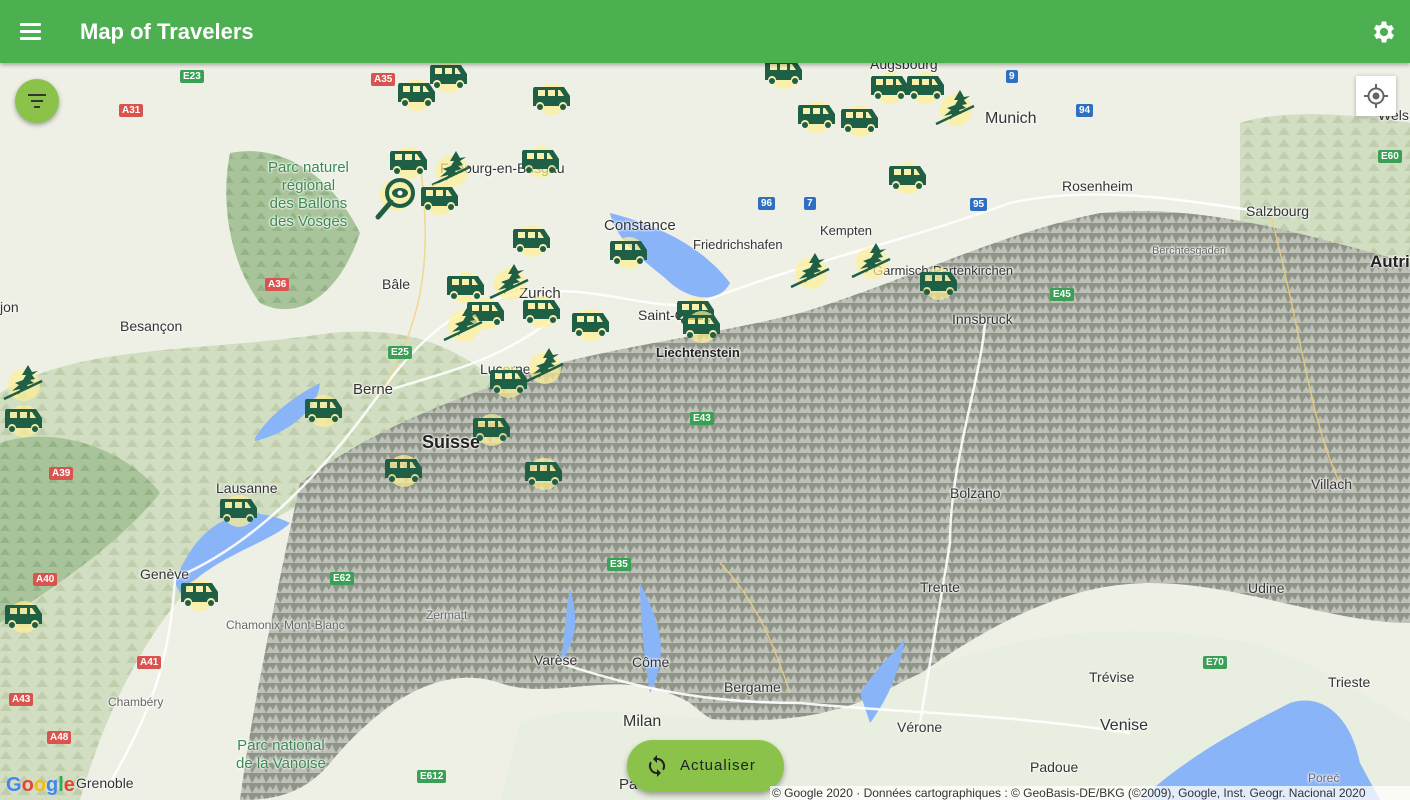  Describe the element at coordinates (718, 765) in the screenshot. I see `refresh-label: Actualiser` at that location.